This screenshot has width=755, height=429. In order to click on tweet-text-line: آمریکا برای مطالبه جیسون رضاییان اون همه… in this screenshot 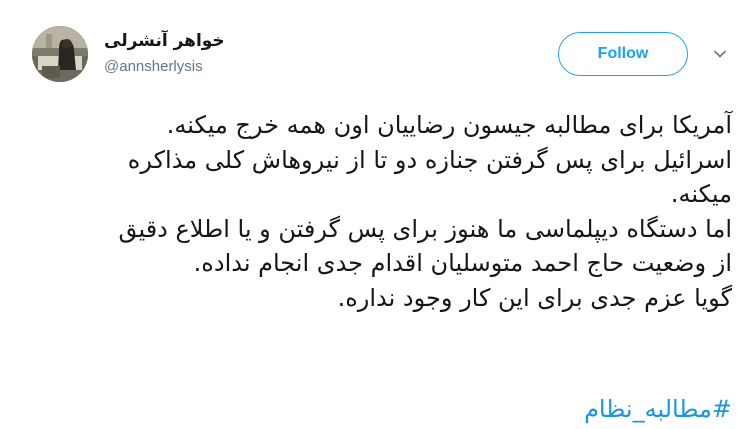, I will do `click(449, 125)`.